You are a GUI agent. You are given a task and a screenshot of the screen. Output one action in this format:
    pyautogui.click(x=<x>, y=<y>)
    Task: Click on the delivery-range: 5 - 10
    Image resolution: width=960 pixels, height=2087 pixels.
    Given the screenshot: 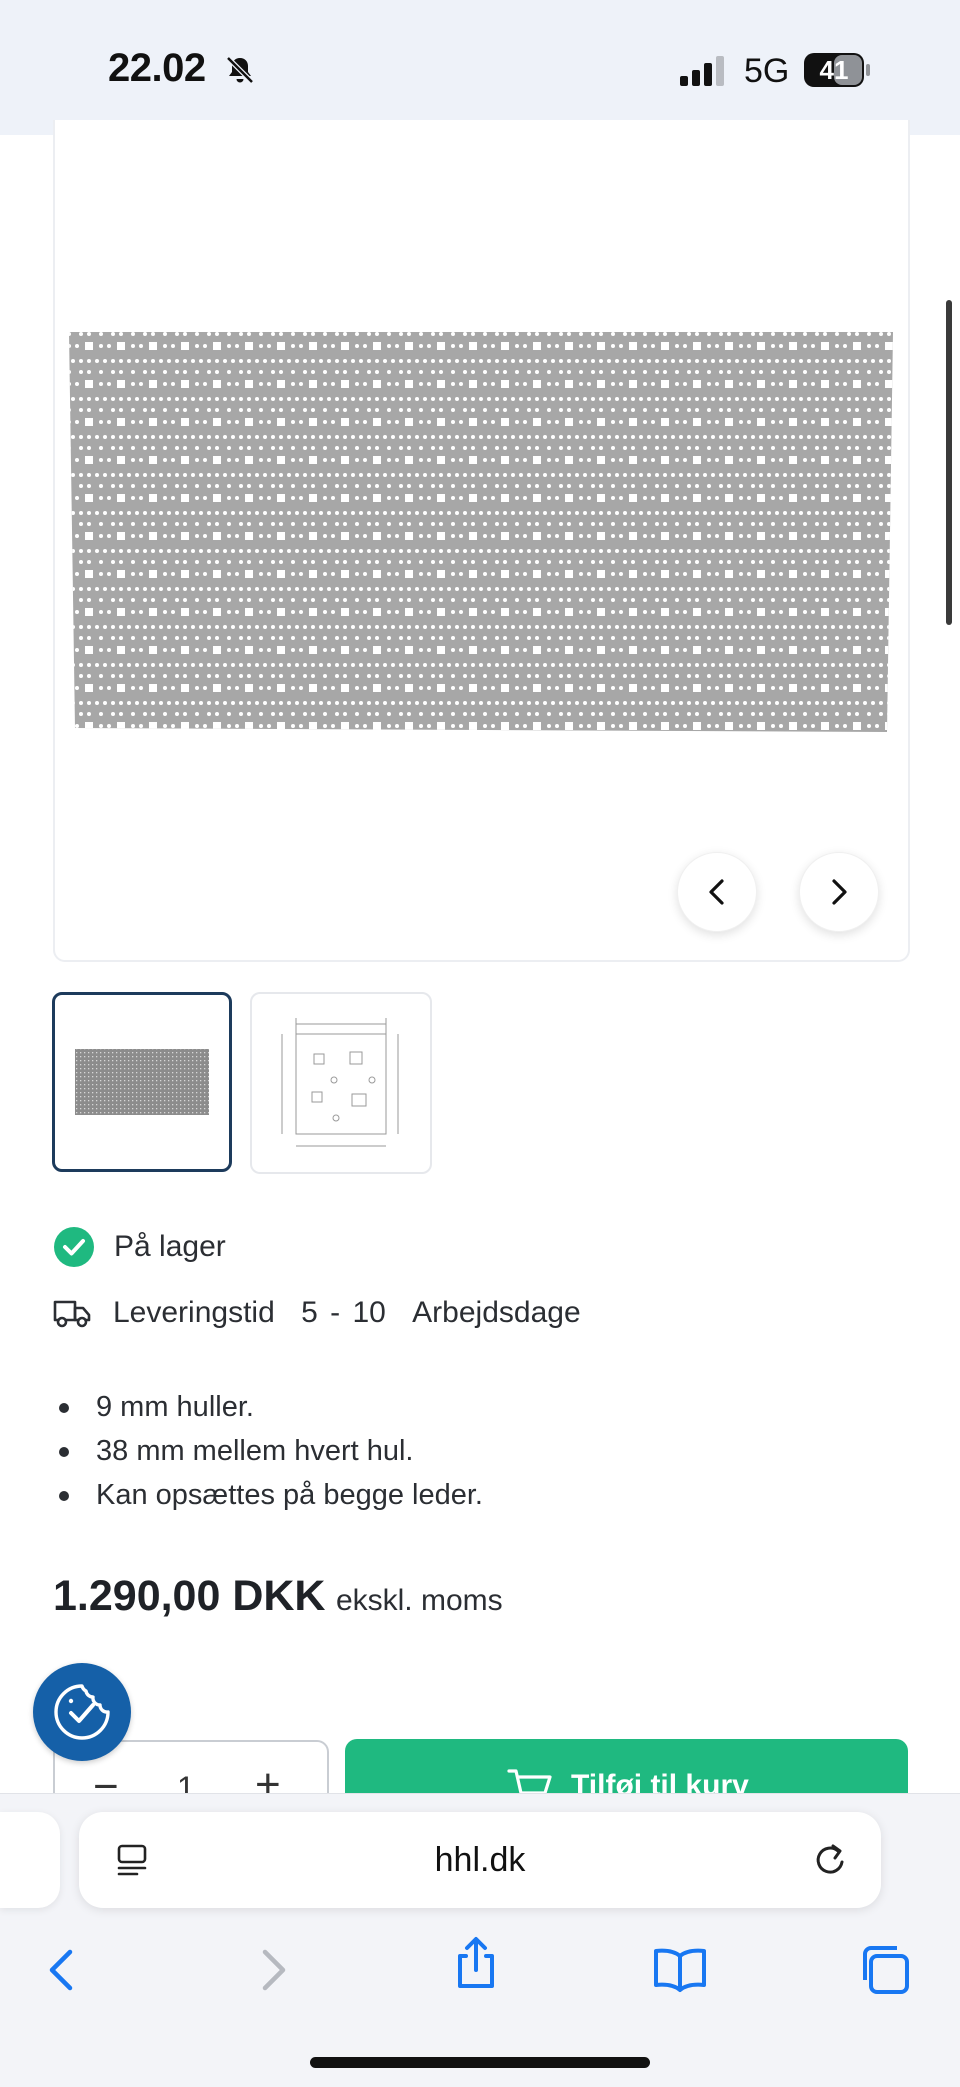 What is the action you would take?
    pyautogui.click(x=343, y=1312)
    